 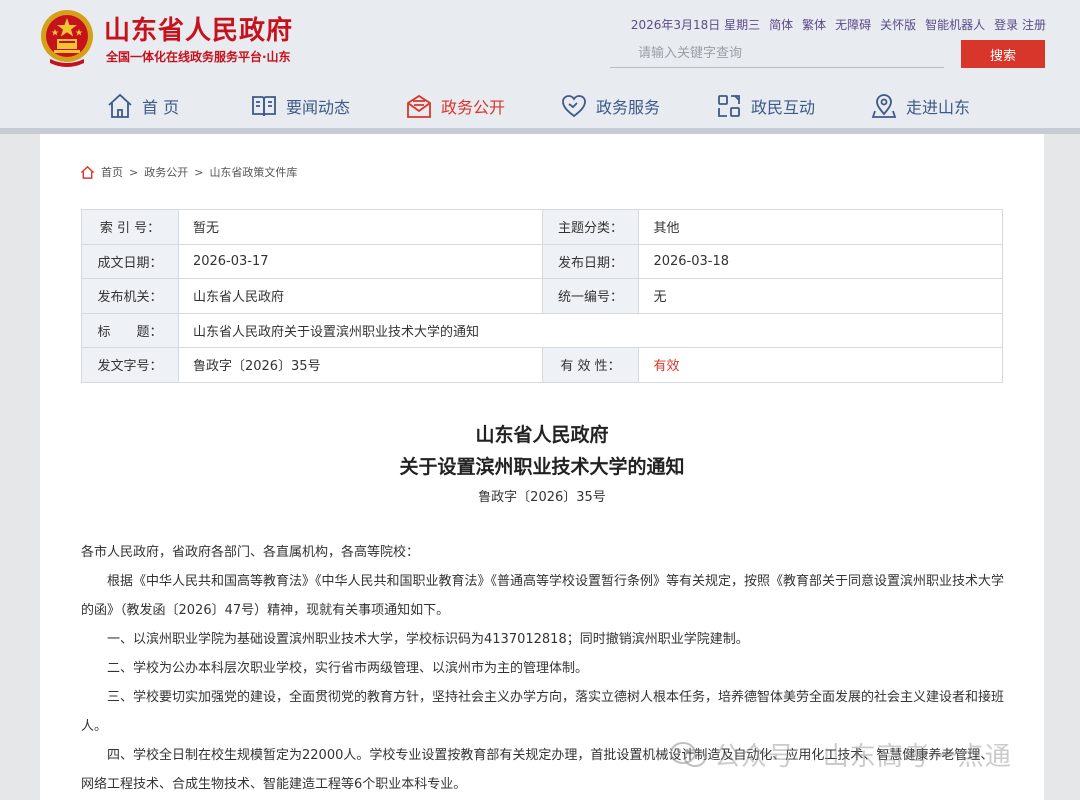 I want to click on written-date-value: 2026-03-17, so click(x=360, y=261).